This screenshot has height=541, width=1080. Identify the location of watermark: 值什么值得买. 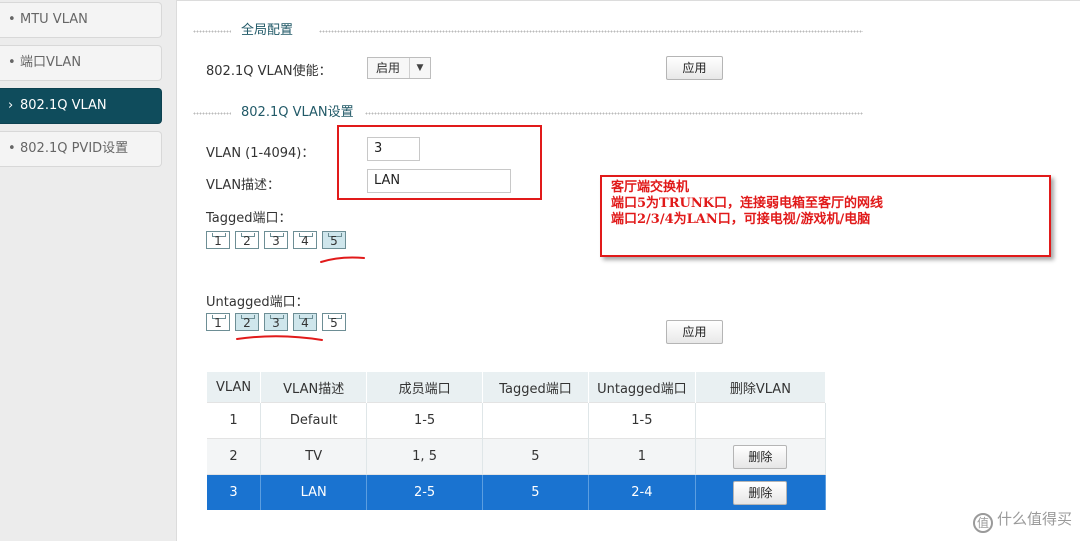
(1022, 520).